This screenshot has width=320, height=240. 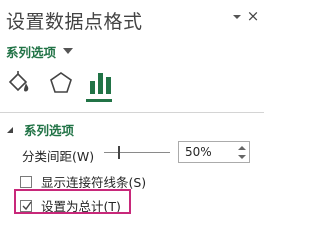 What do you see at coordinates (99, 100) in the screenshot?
I see `selected-tab-indicator` at bounding box center [99, 100].